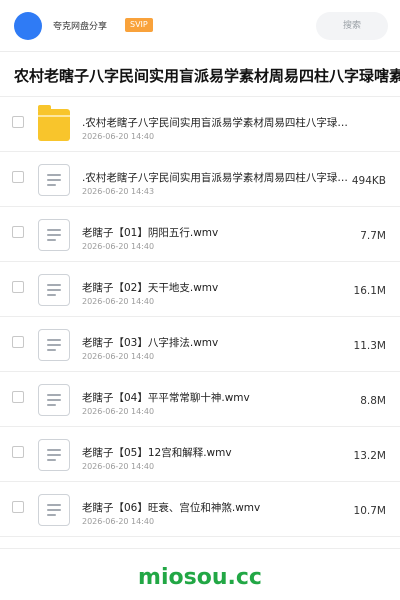  Describe the element at coordinates (369, 456) in the screenshot. I see `file-size: 13.2M` at that location.